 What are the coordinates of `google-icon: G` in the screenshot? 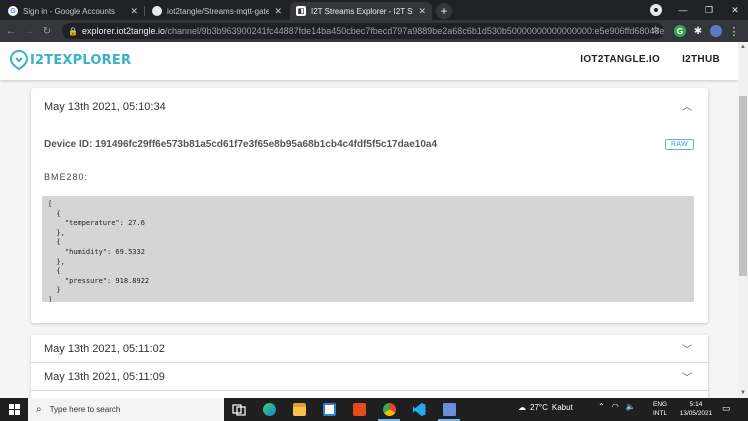 It's located at (13, 11).